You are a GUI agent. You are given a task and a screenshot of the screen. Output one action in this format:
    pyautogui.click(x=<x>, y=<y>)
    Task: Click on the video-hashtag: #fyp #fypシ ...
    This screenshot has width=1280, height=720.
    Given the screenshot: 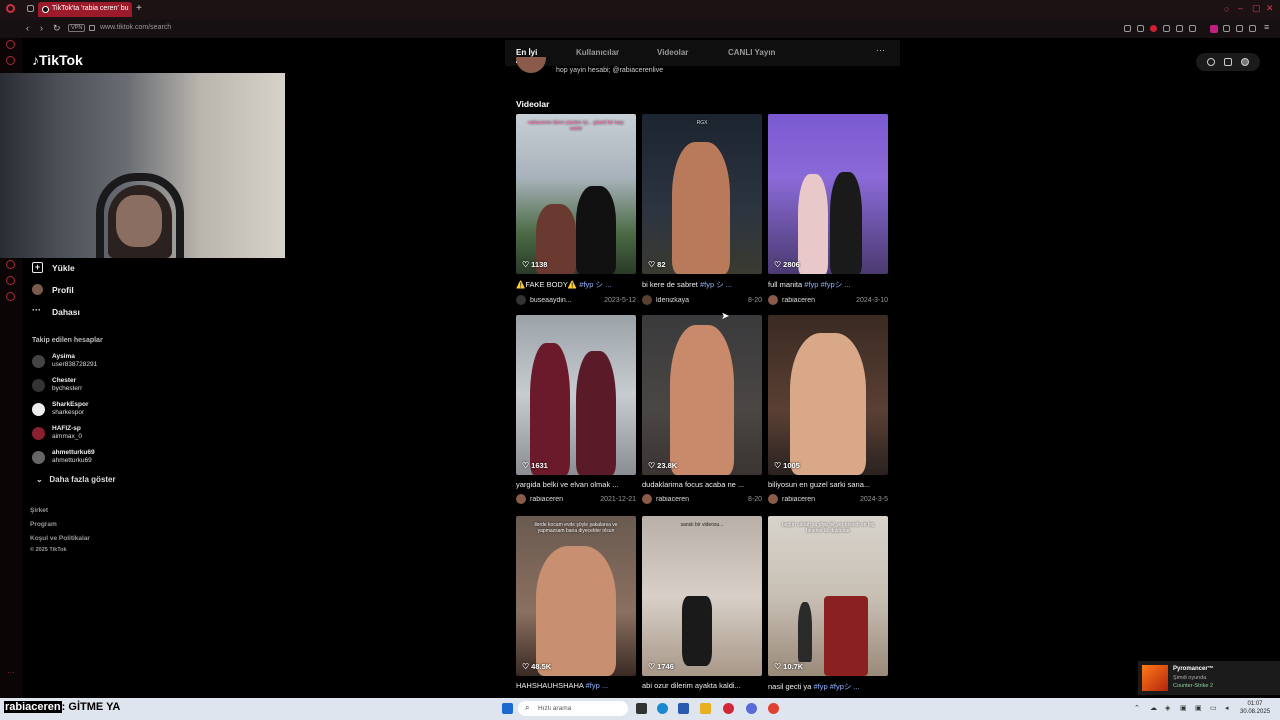 What is the action you would take?
    pyautogui.click(x=836, y=686)
    